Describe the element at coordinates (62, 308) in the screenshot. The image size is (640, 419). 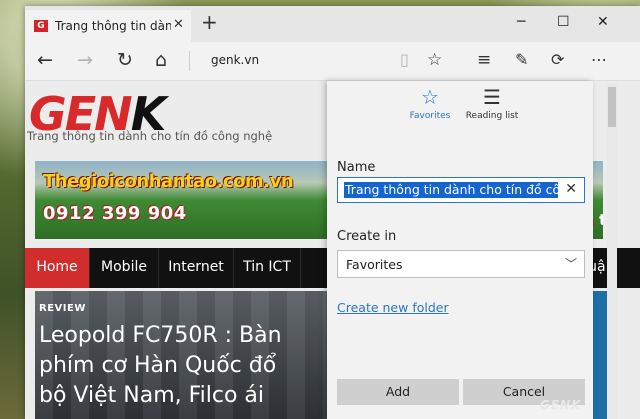
I see `article-kicker: REVIEW` at that location.